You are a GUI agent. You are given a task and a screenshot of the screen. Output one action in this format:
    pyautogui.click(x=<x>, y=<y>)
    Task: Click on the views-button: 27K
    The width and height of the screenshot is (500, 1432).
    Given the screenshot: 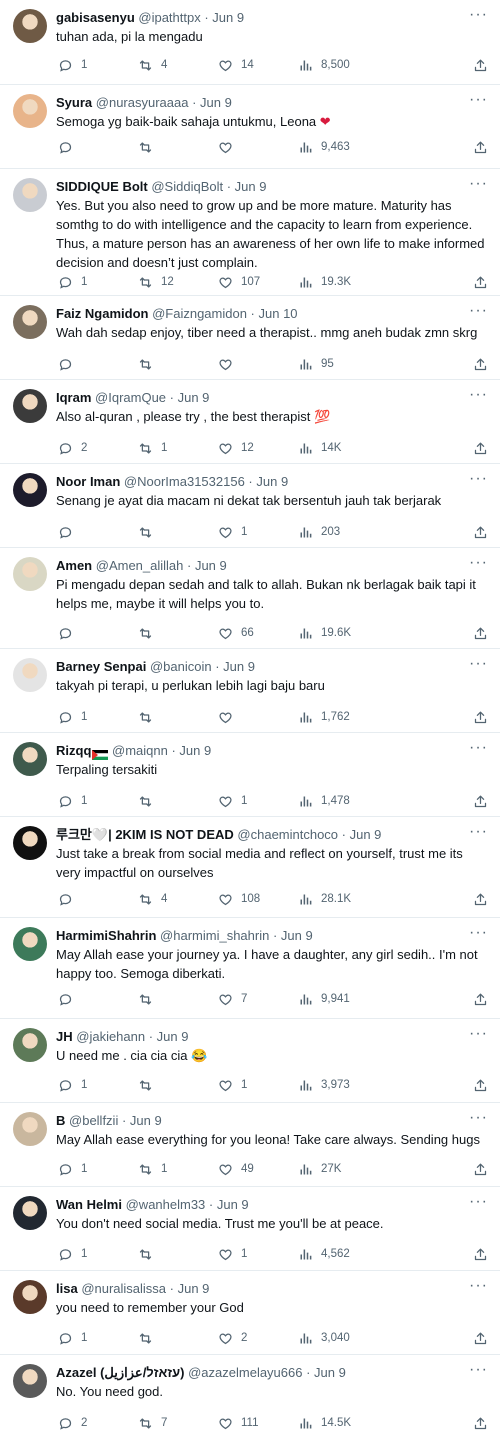 What is the action you would take?
    pyautogui.click(x=319, y=1169)
    